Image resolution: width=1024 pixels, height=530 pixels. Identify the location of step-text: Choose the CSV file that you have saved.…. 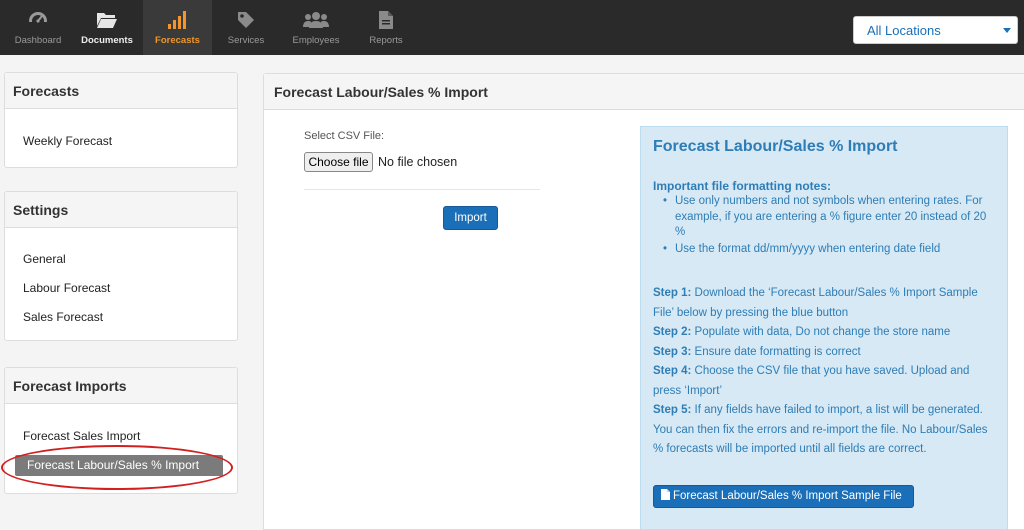
(811, 381).